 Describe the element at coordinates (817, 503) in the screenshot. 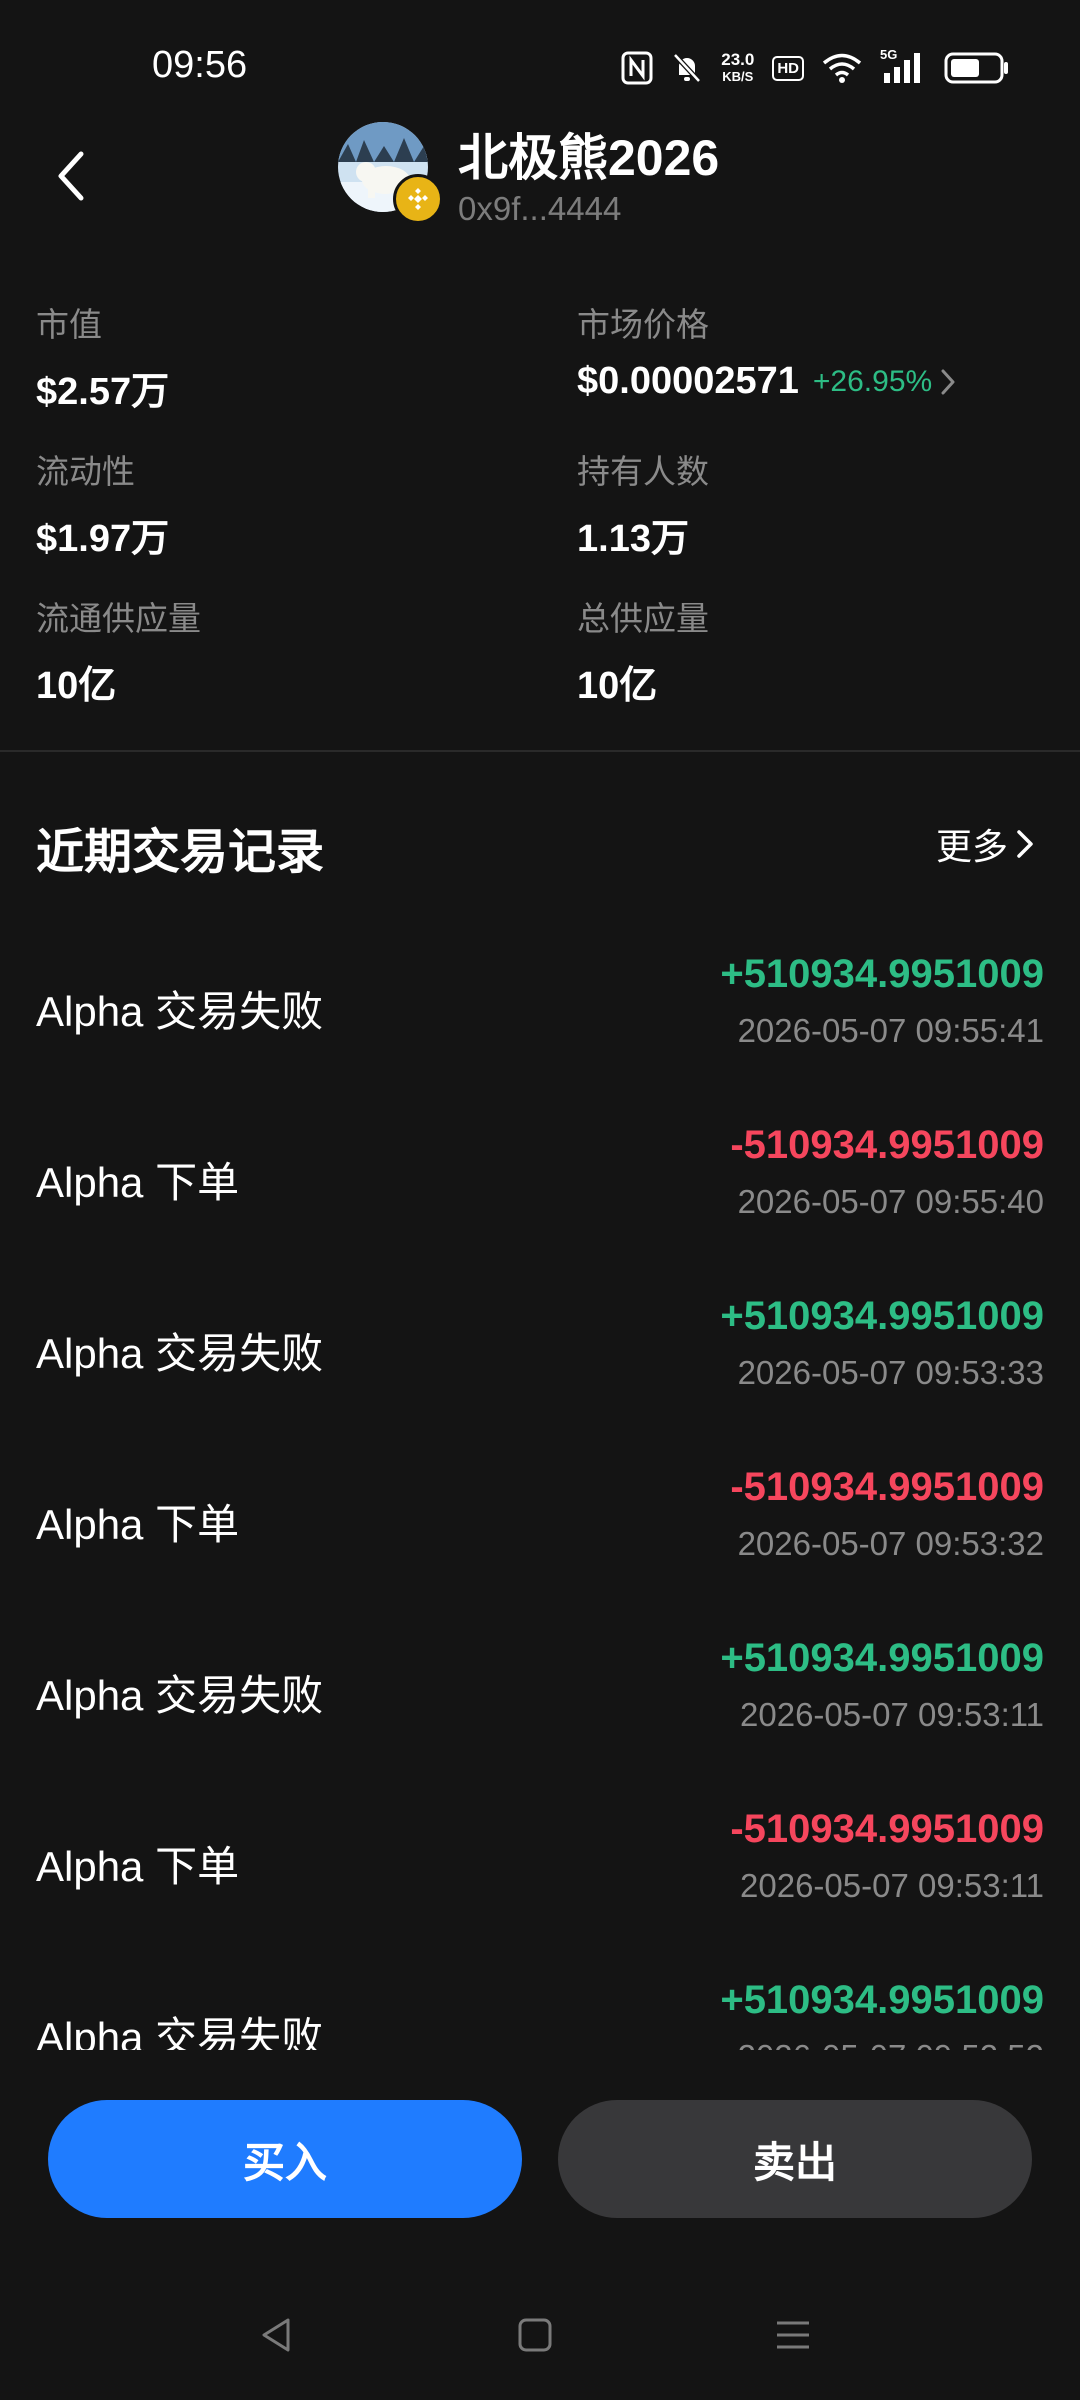

I see `stat-holders: 持有人数 1.13万` at that location.